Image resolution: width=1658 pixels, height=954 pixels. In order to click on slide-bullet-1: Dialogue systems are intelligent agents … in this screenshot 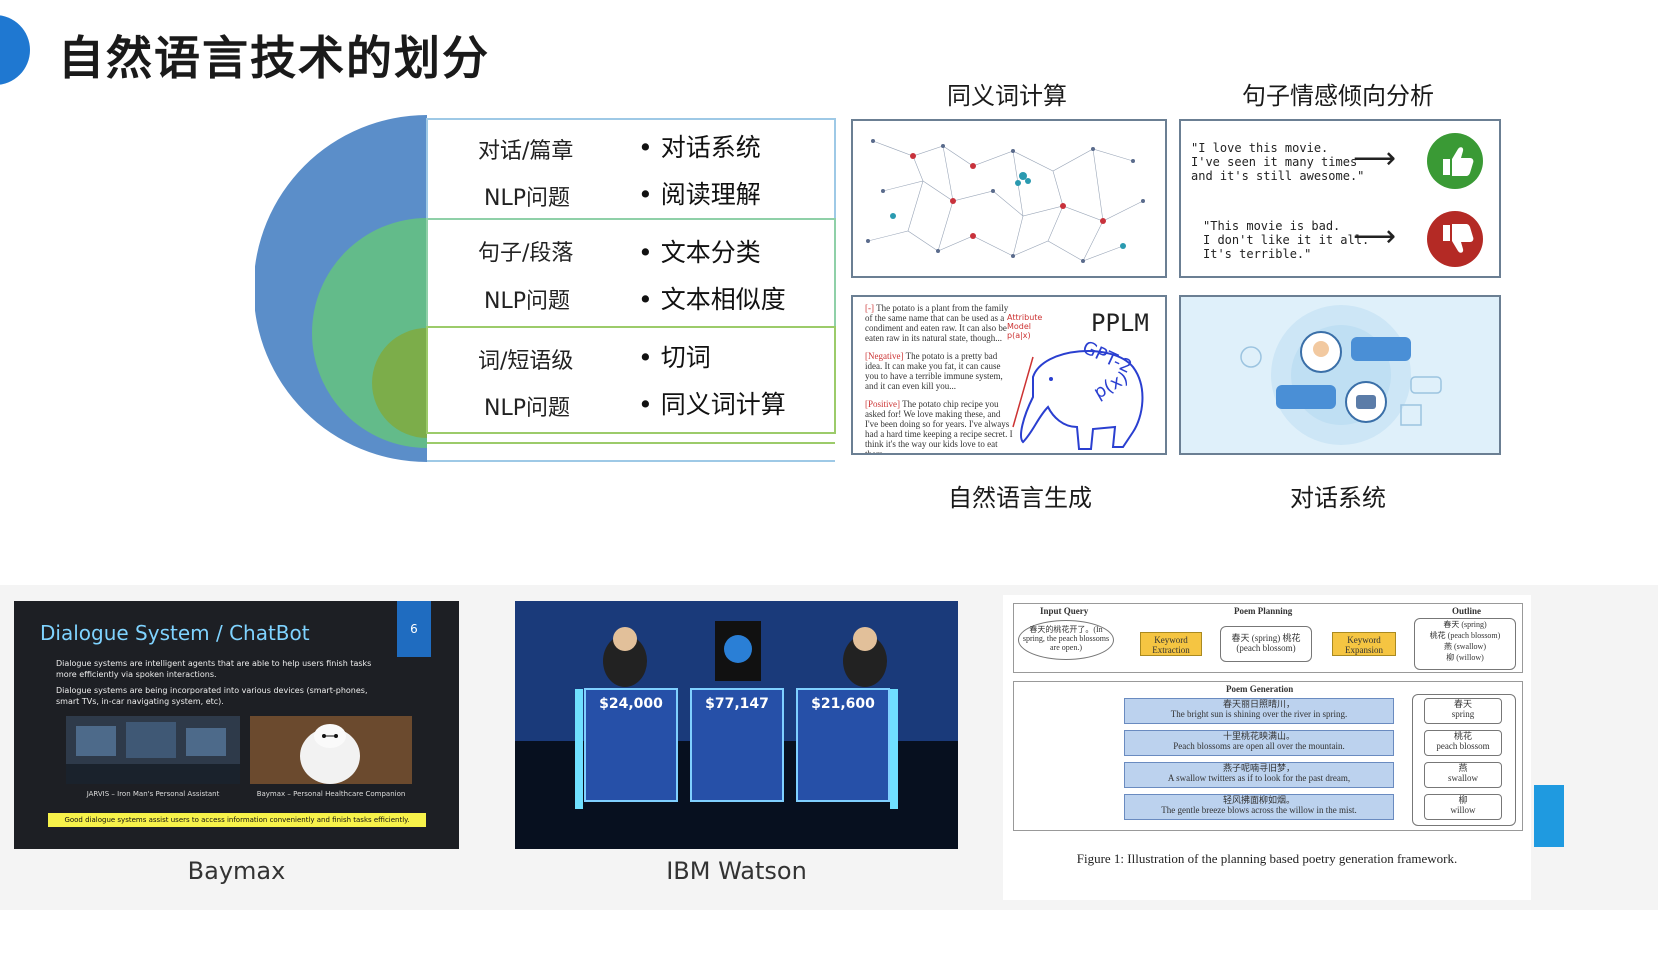, I will do `click(214, 669)`.